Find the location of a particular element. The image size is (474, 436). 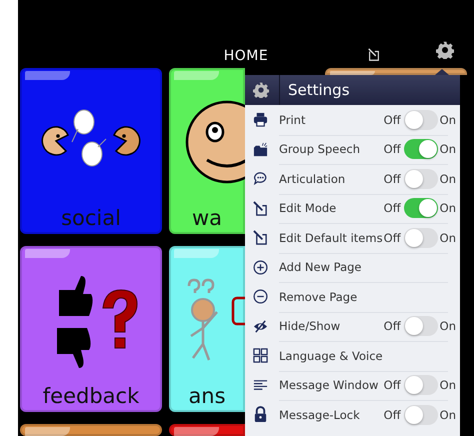

edit-mode-icon is located at coordinates (374, 55).